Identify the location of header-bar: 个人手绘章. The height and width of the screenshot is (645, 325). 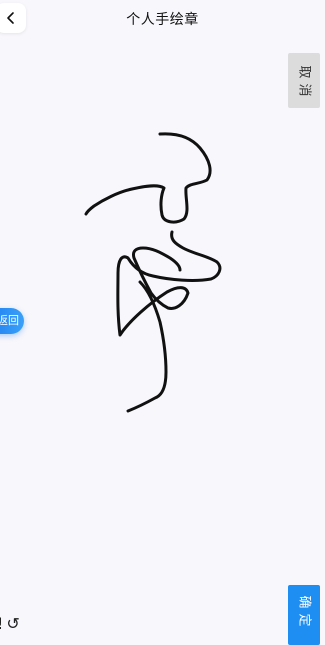
(162, 19).